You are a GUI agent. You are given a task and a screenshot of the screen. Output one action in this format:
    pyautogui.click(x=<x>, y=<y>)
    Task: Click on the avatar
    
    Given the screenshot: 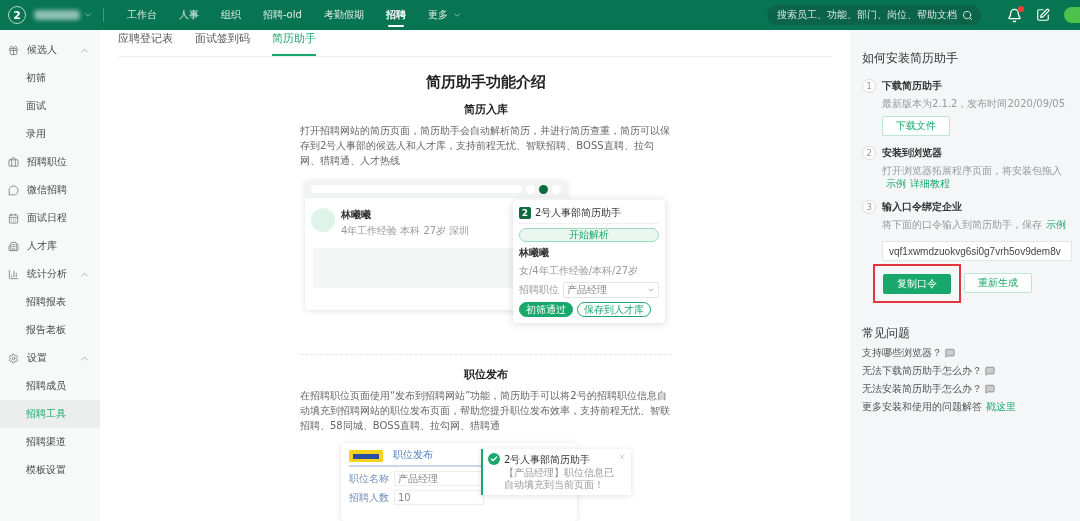 What is the action you would take?
    pyautogui.click(x=1072, y=15)
    